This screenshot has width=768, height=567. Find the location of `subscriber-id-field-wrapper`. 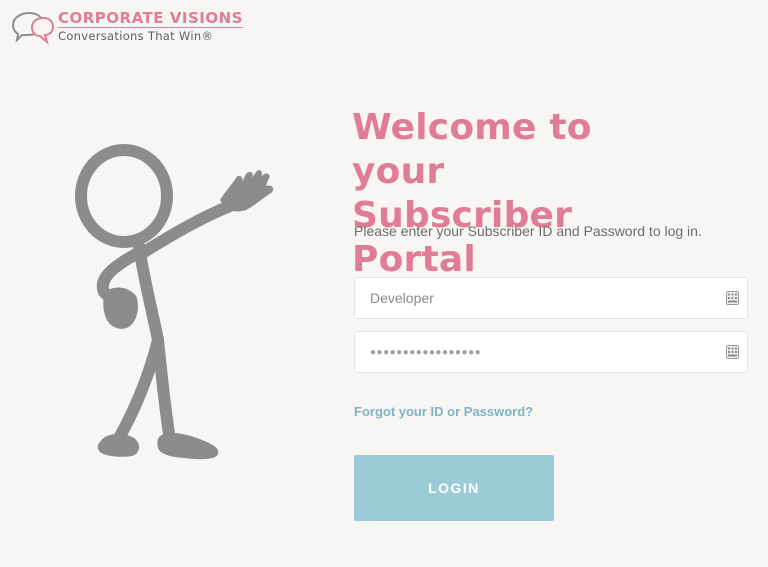

subscriber-id-field-wrapper is located at coordinates (551, 298).